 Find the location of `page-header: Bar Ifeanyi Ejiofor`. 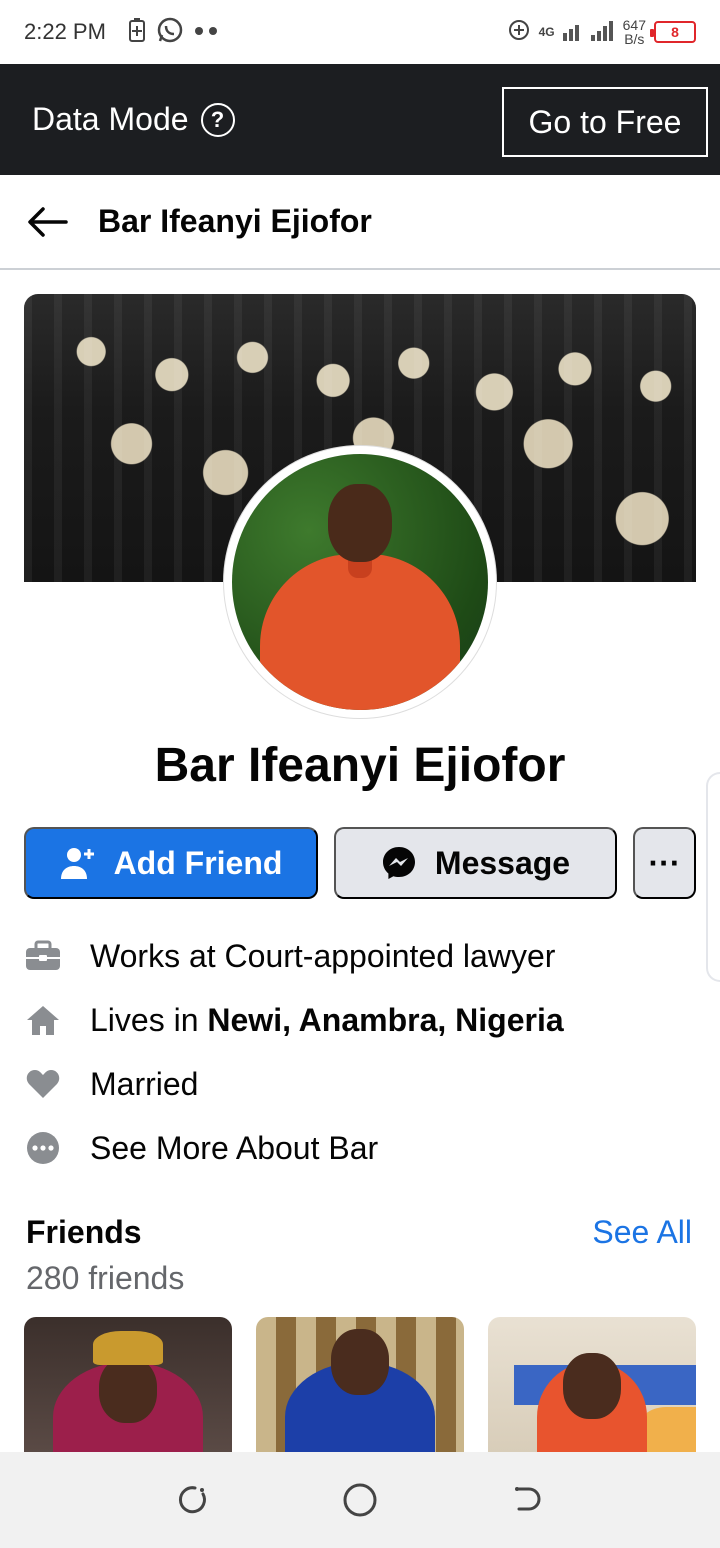

page-header: Bar Ifeanyi Ejiofor is located at coordinates (360, 222).